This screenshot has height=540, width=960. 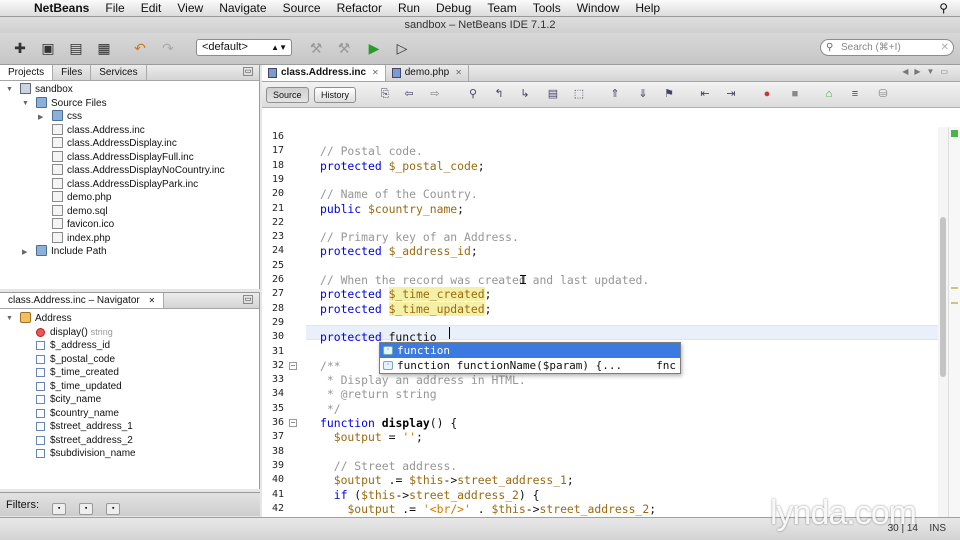 I want to click on project-tree-item: sandbox, so click(x=46, y=90).